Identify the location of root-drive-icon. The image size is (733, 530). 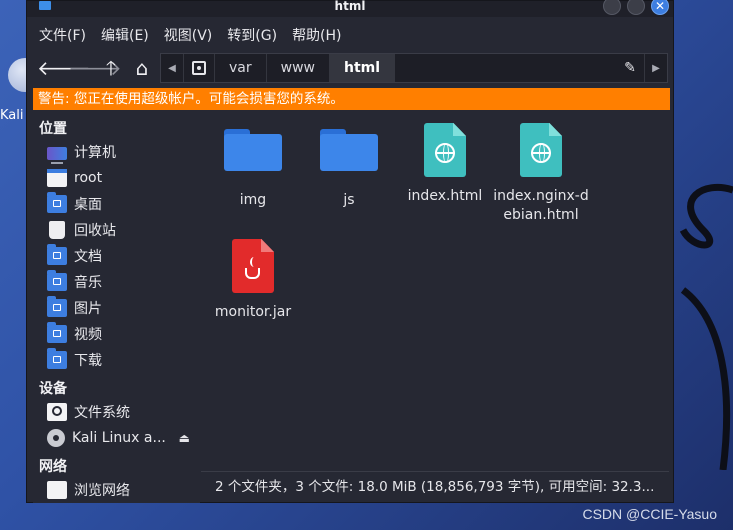
(199, 68).